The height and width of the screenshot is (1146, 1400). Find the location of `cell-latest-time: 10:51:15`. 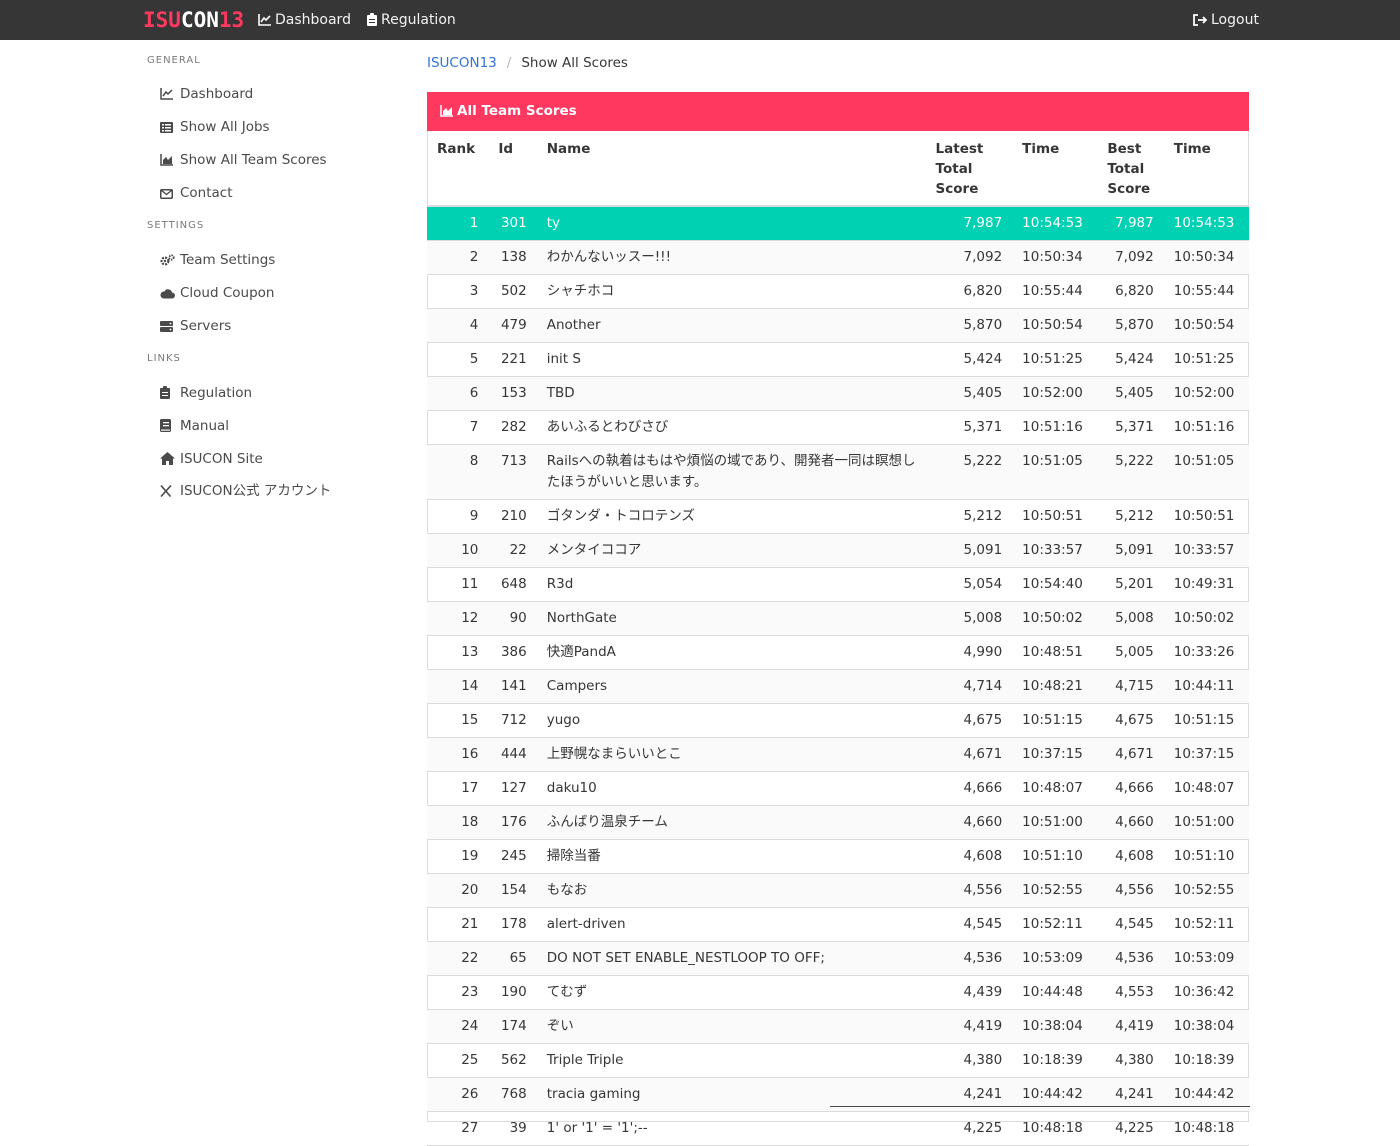

cell-latest-time: 10:51:15 is located at coordinates (1055, 720).